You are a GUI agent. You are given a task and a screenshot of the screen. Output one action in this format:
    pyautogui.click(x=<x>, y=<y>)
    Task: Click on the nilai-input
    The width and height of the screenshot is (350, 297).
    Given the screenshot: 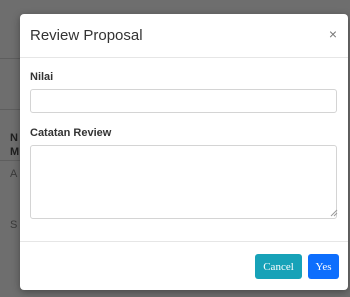 What is the action you would take?
    pyautogui.click(x=183, y=101)
    